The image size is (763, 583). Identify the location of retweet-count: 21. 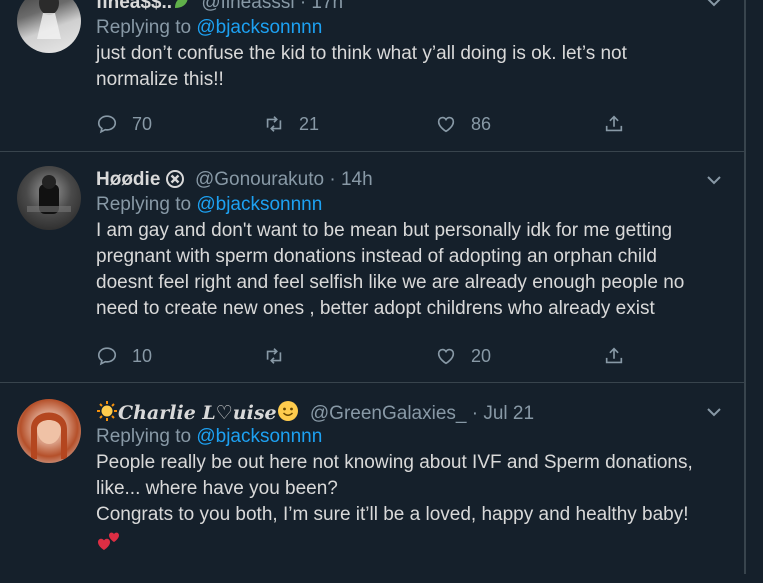
(309, 123).